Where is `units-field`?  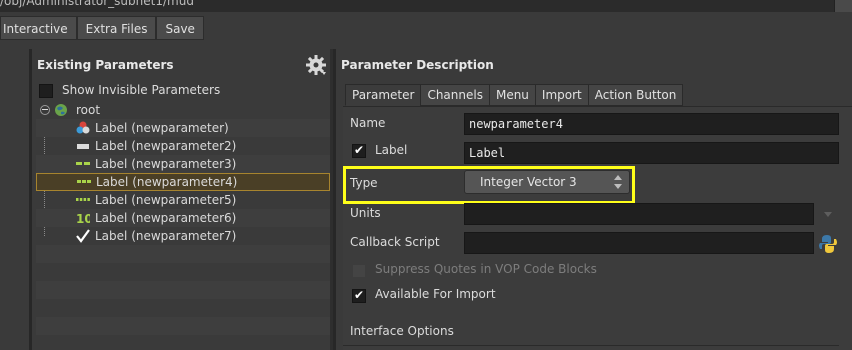 units-field is located at coordinates (639, 214).